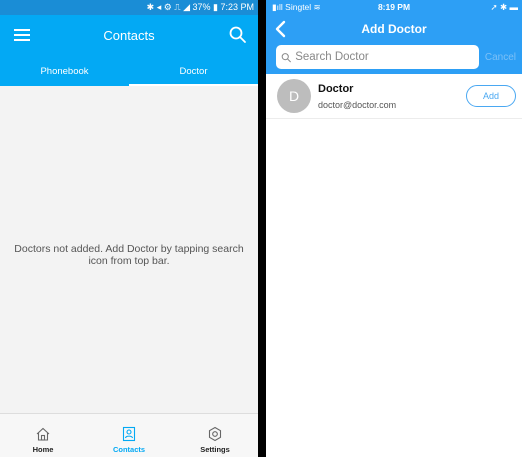  I want to click on search-box, so click(377, 57).